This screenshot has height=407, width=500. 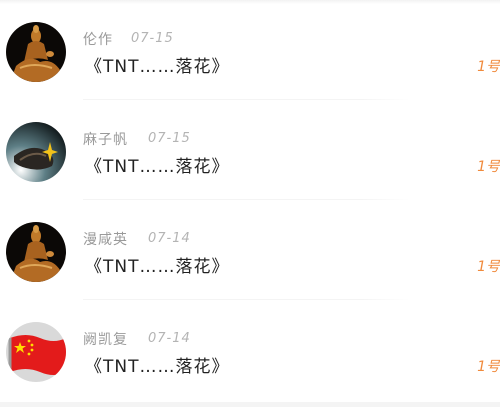 I want to click on buddha-hand-icon, so click(x=36, y=152).